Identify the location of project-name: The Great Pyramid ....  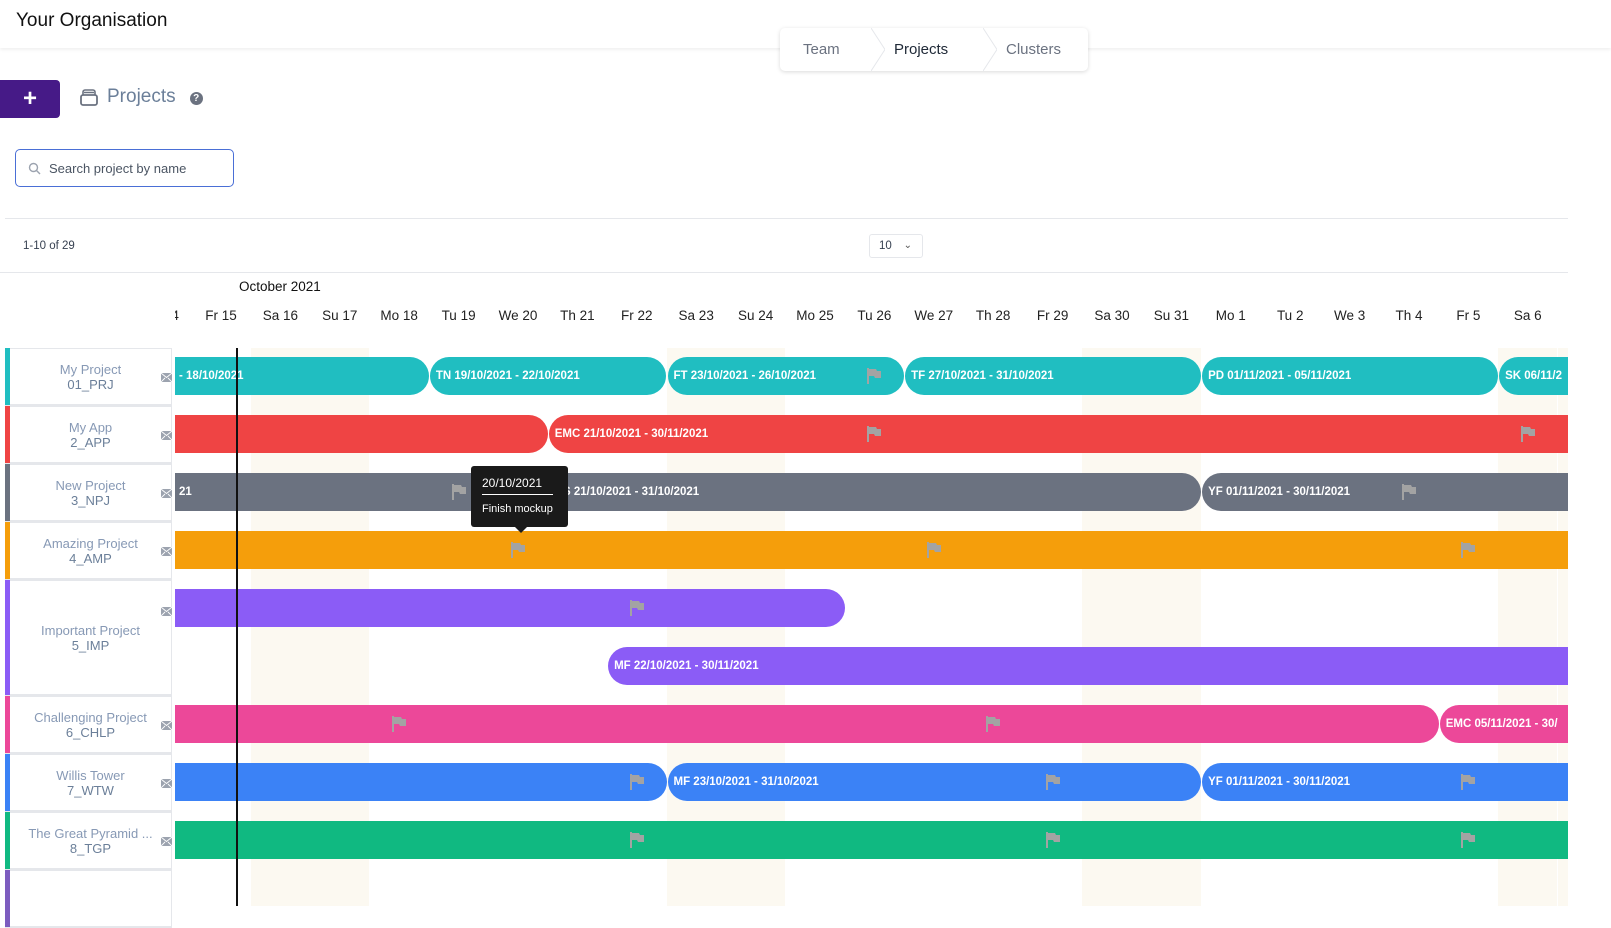
(90, 833).